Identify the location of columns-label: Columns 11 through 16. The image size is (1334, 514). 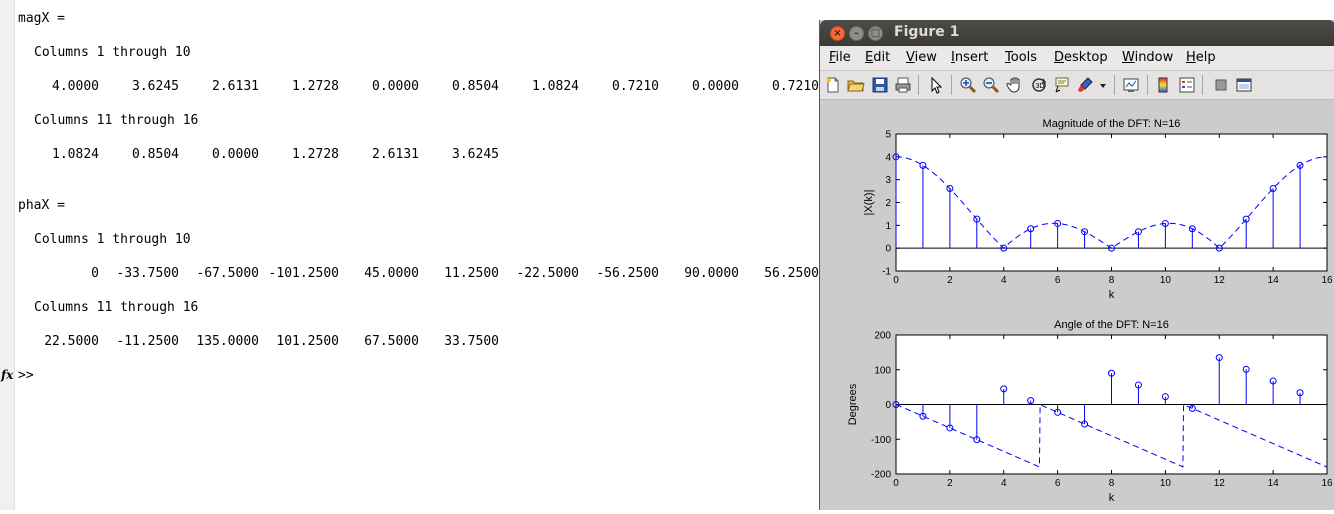
(116, 120).